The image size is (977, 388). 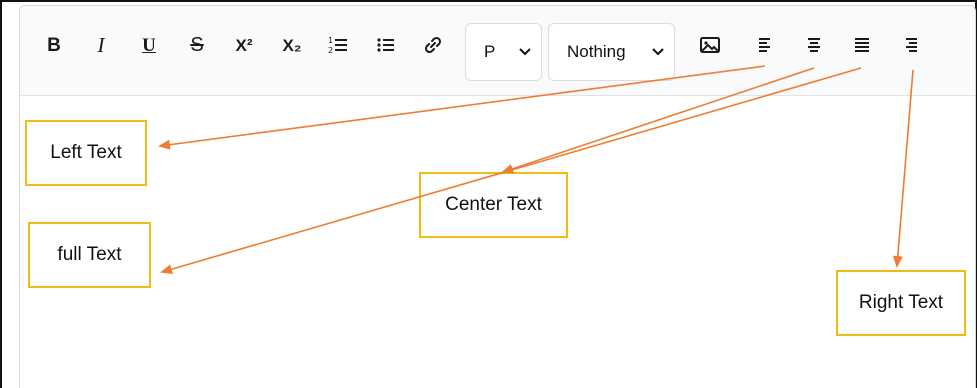 I want to click on align-right-button, so click(x=910, y=45).